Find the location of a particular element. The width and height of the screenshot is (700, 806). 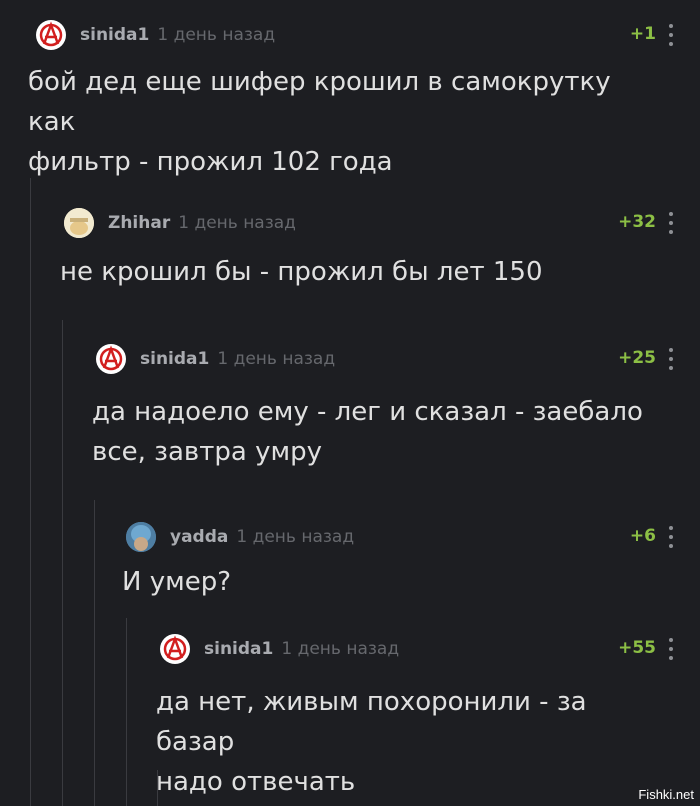

username: yadda is located at coordinates (199, 537).